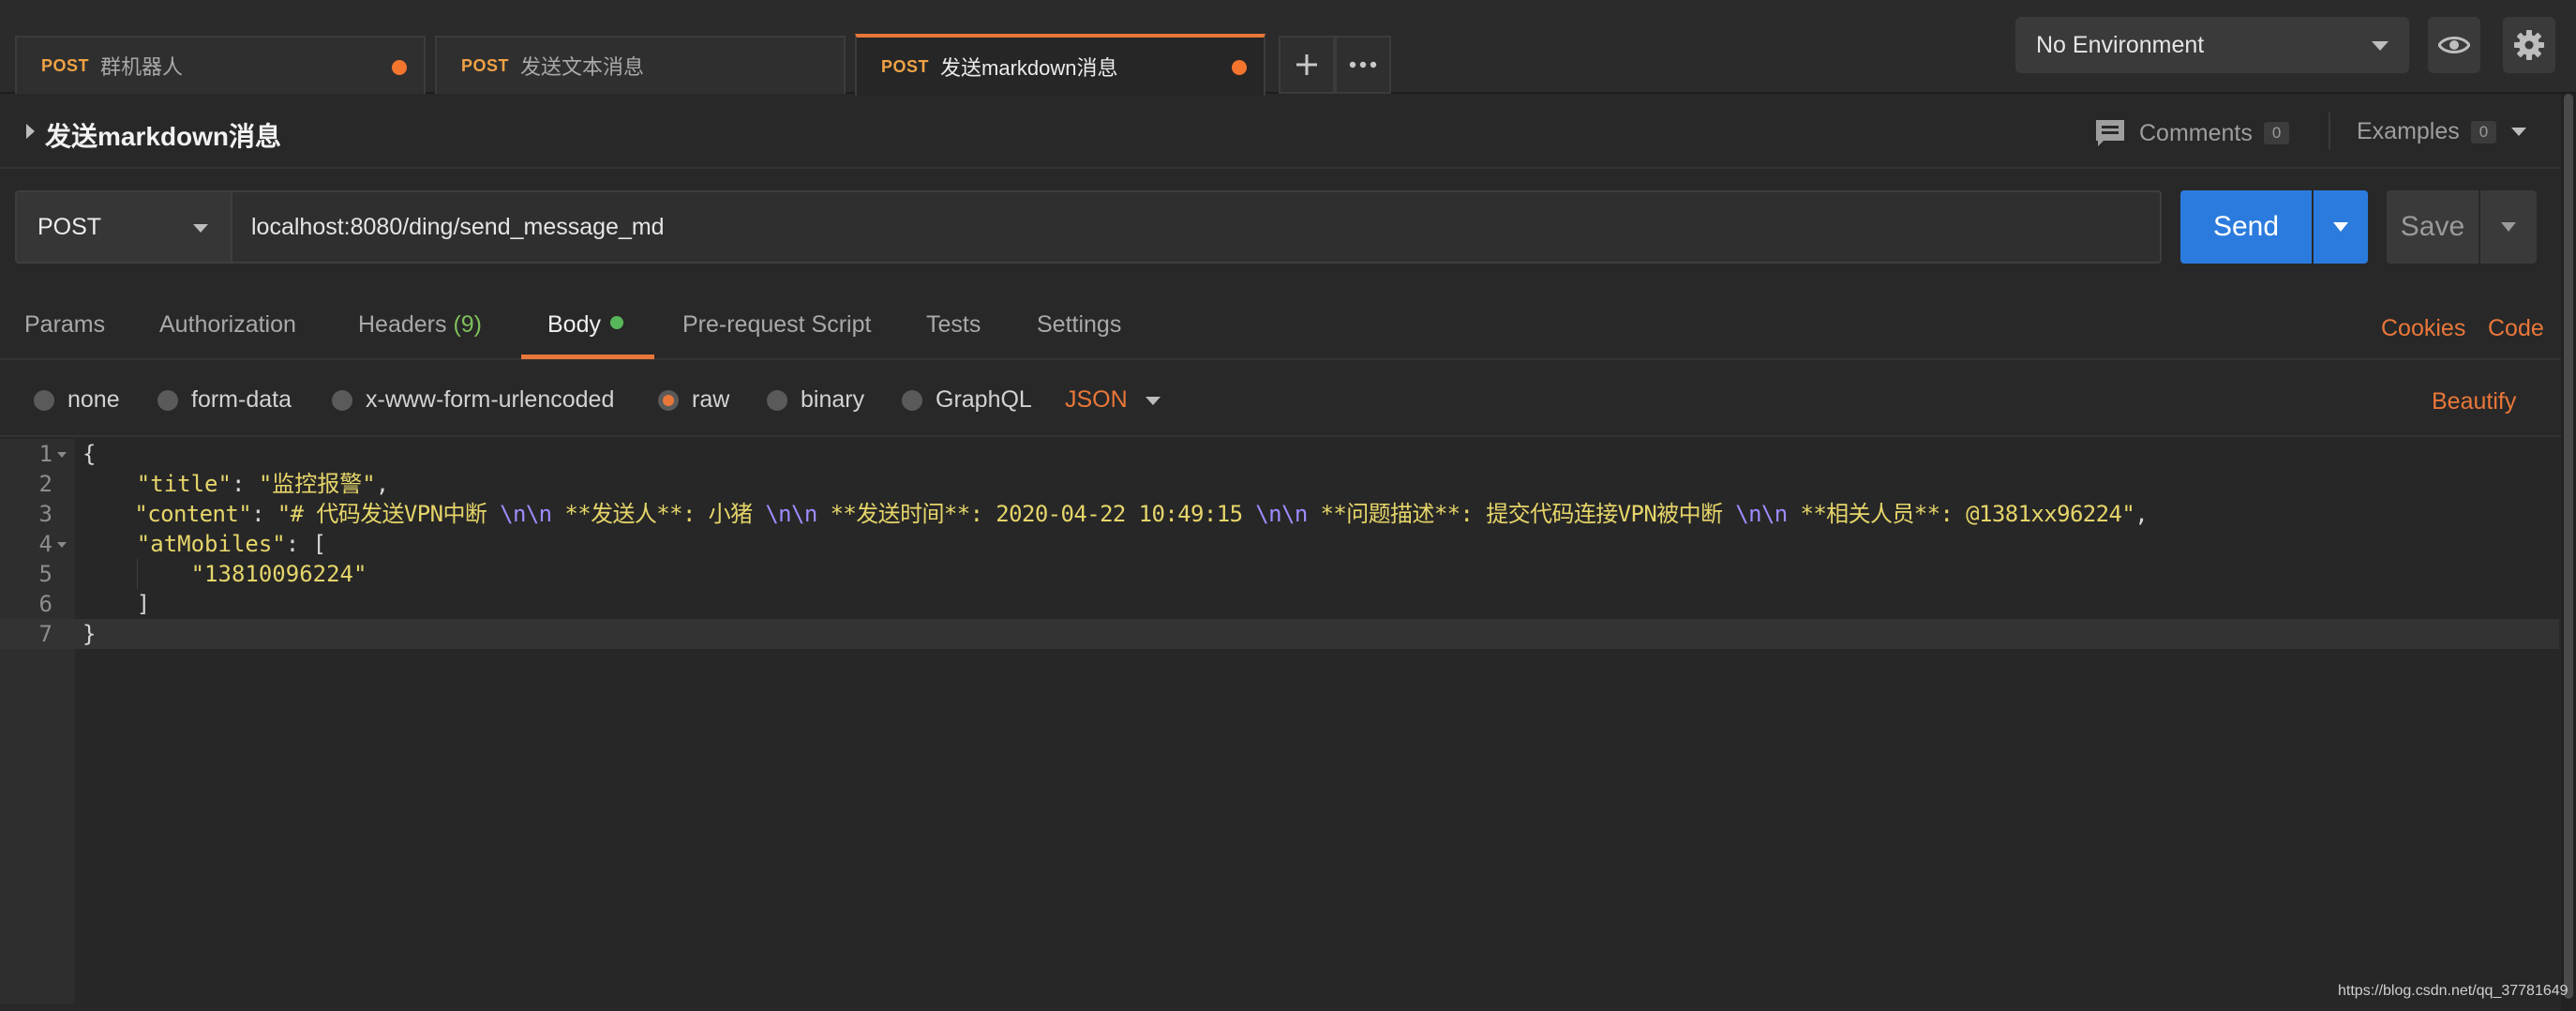 The image size is (2576, 1011). What do you see at coordinates (94, 399) in the screenshot?
I see `radio-label: none` at bounding box center [94, 399].